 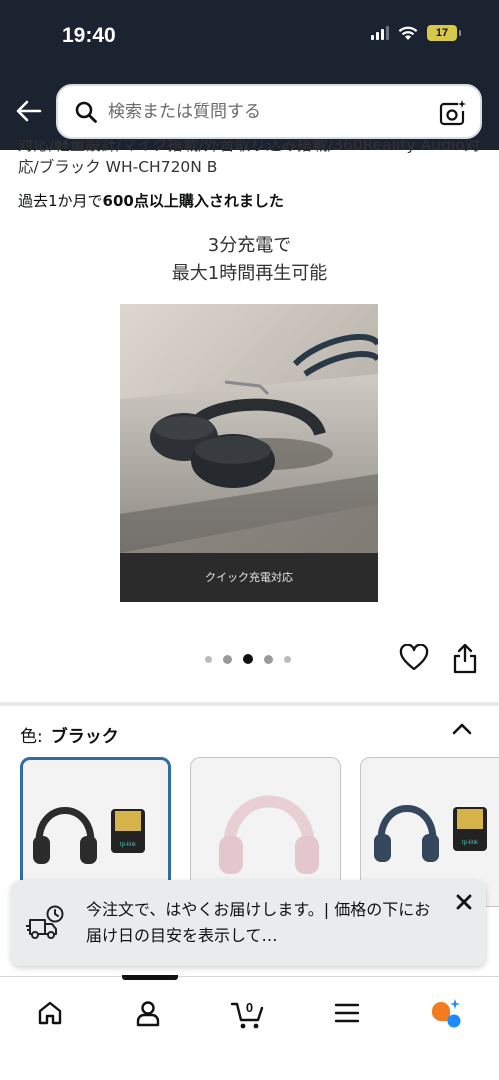 I want to click on wifi-icon, so click(x=408, y=33).